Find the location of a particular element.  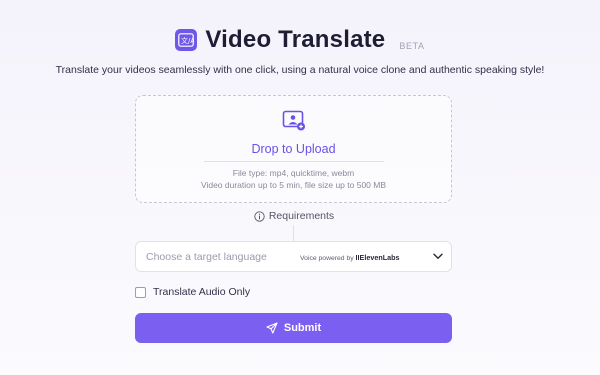

upload-divider is located at coordinates (294, 161).